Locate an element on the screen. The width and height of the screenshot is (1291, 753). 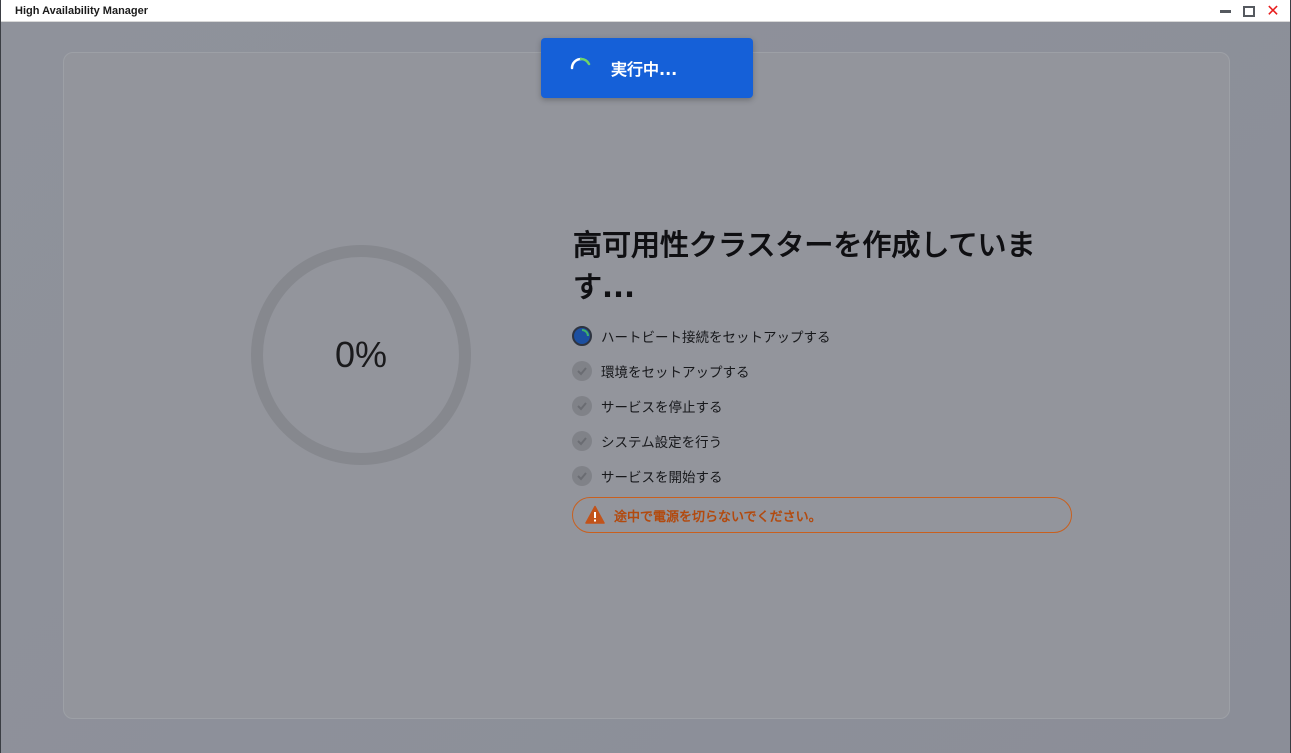
step-label: 環境をセットアップする is located at coordinates (675, 372).